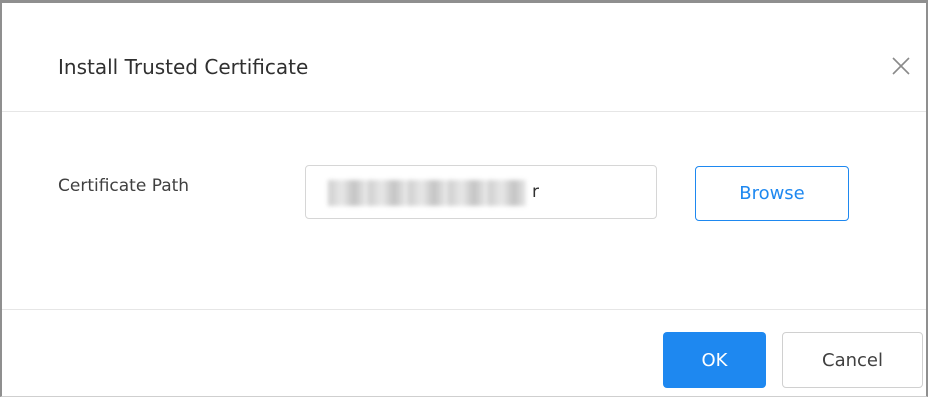 Image resolution: width=928 pixels, height=397 pixels. I want to click on certificate-path-value: r, so click(535, 192).